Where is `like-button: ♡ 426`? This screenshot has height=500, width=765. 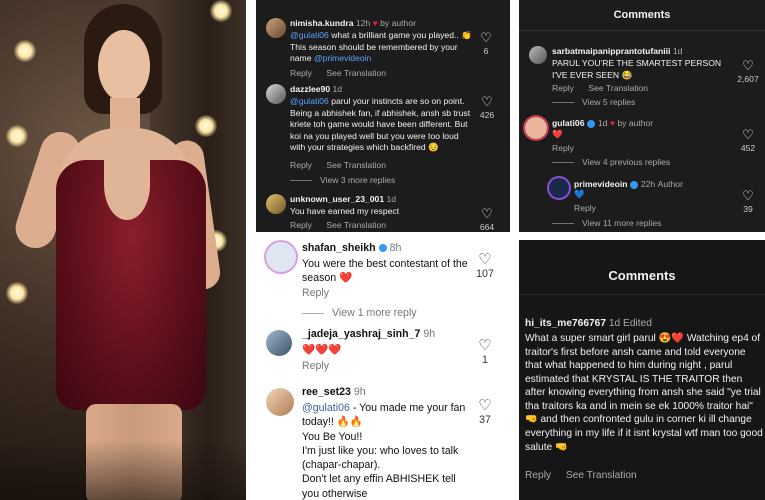 like-button: ♡ 426 is located at coordinates (487, 107).